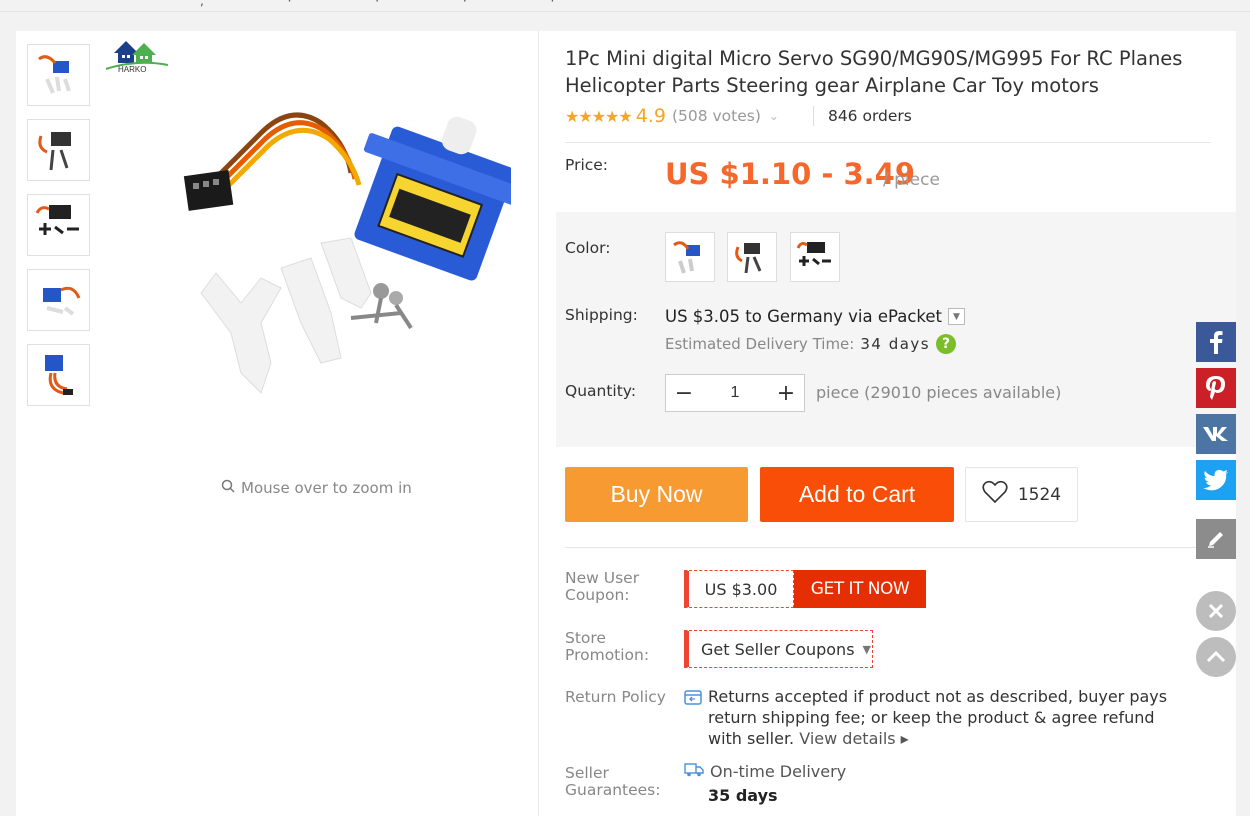 The image size is (1250, 816). I want to click on close-icon, so click(1216, 611).